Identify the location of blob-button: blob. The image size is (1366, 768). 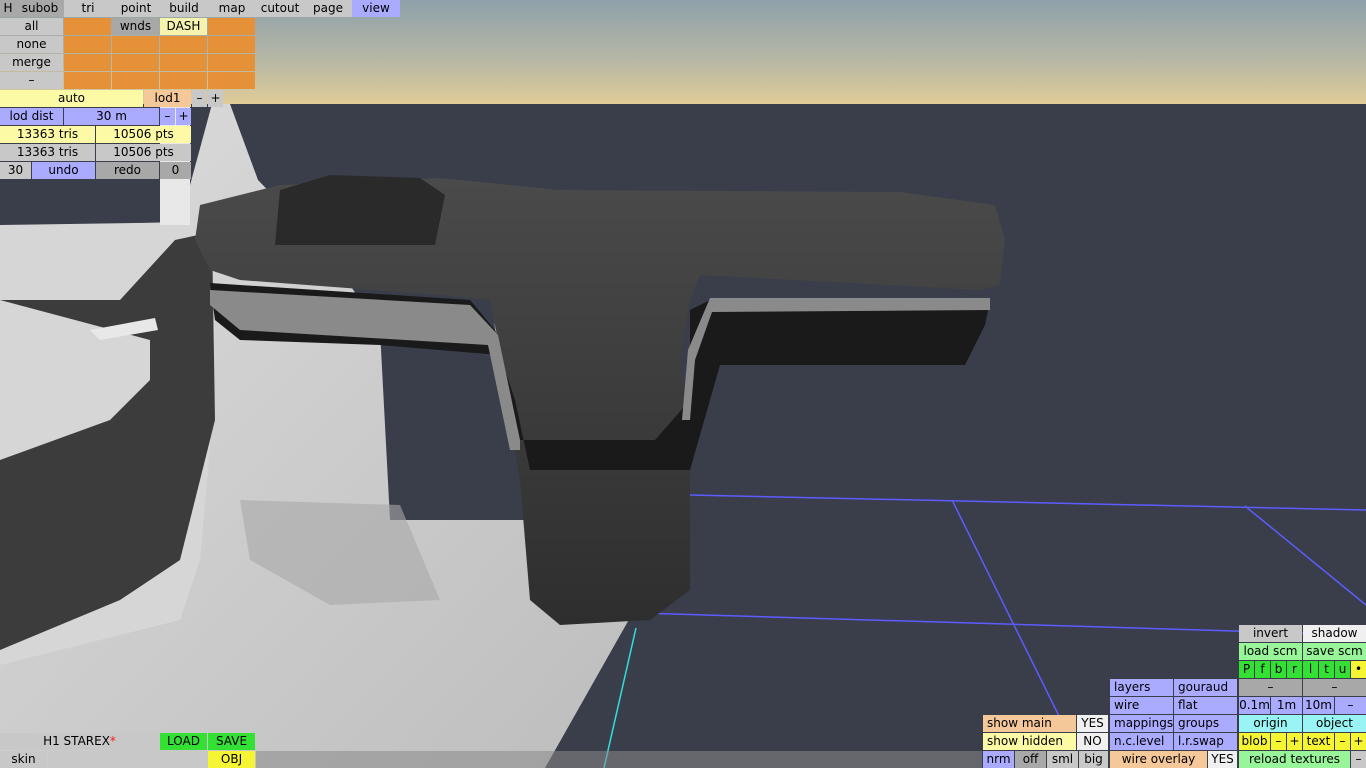
(1254, 741).